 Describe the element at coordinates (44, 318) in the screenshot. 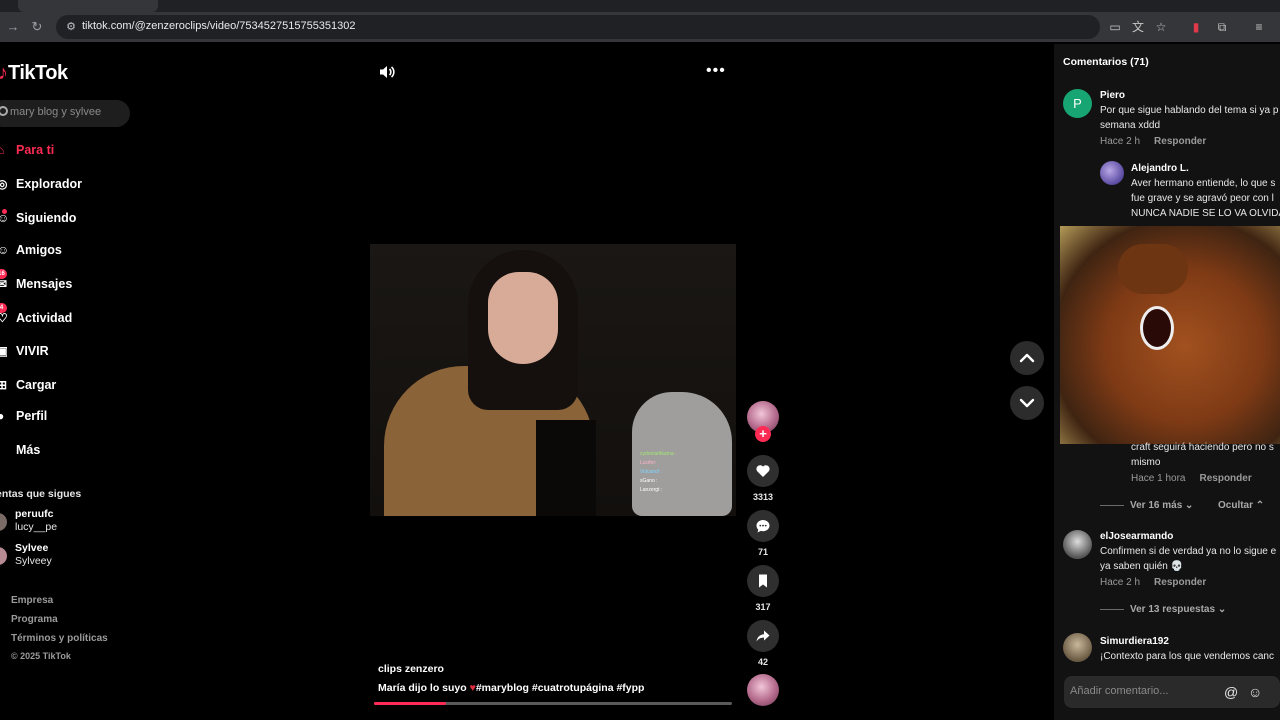

I see `nav-label: Actividad` at that location.